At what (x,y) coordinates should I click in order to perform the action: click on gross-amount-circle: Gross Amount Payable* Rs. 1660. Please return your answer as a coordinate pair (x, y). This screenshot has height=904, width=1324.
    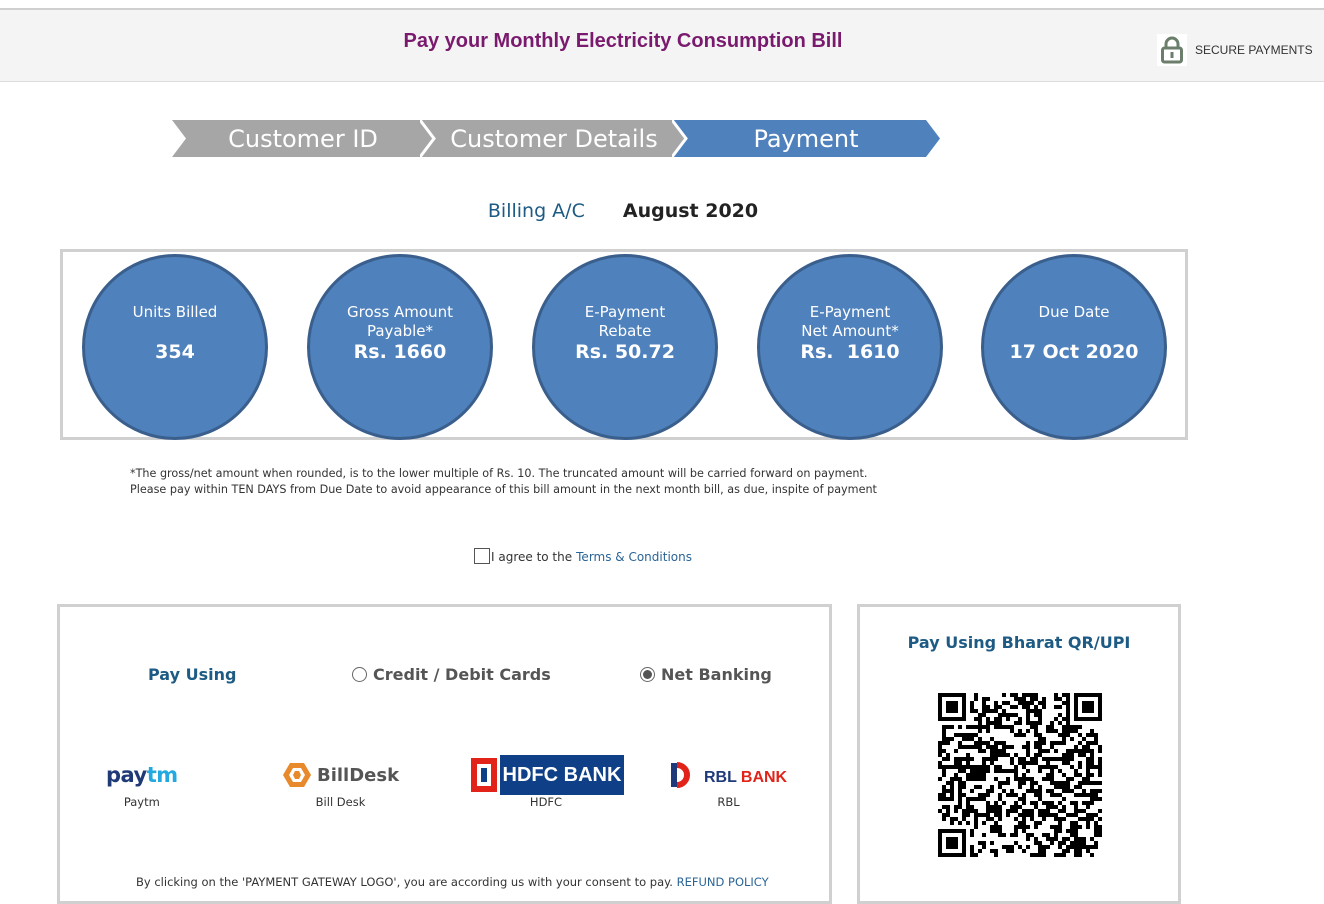
    Looking at the image, I should click on (400, 347).